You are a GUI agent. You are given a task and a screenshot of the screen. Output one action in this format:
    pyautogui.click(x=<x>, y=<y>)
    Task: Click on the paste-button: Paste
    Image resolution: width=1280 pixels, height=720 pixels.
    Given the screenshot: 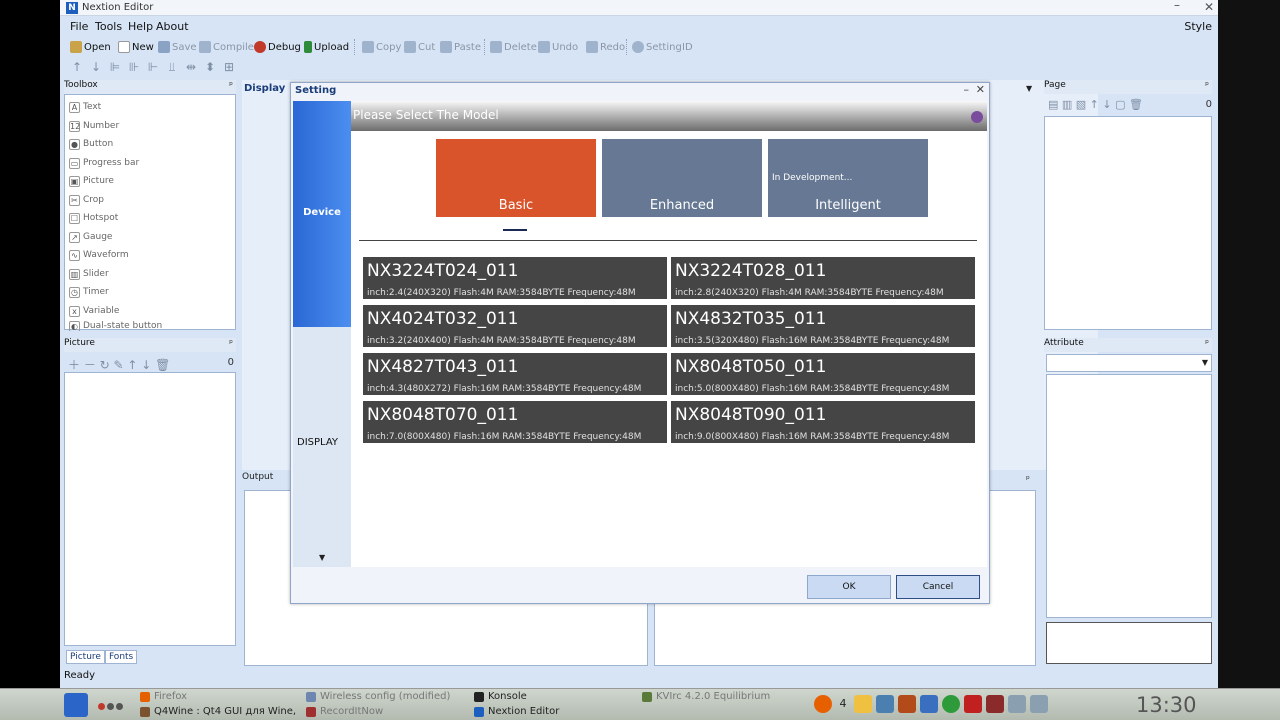 What is the action you would take?
    pyautogui.click(x=460, y=47)
    